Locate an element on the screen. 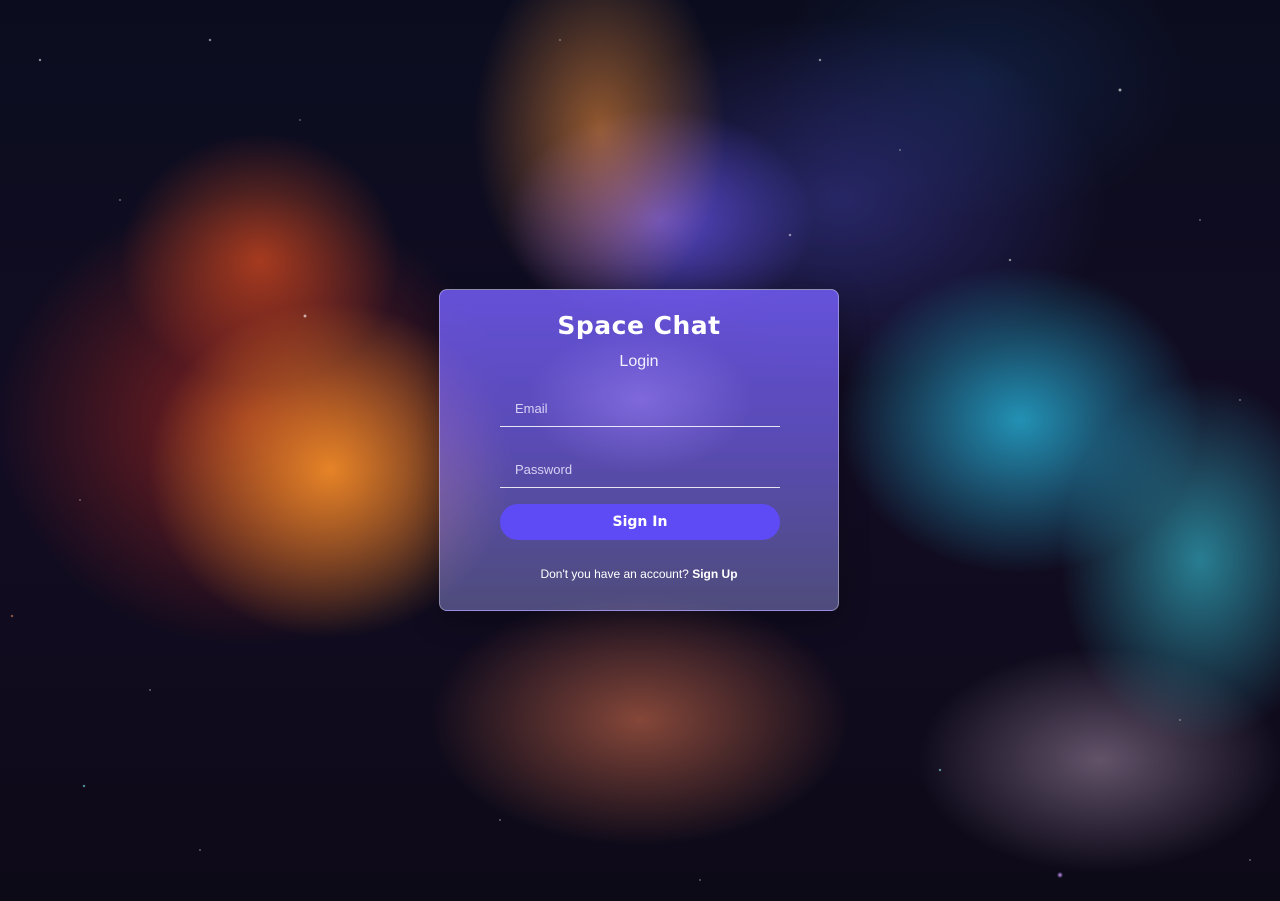 The image size is (1280, 901). app-title: Space Chat is located at coordinates (639, 325).